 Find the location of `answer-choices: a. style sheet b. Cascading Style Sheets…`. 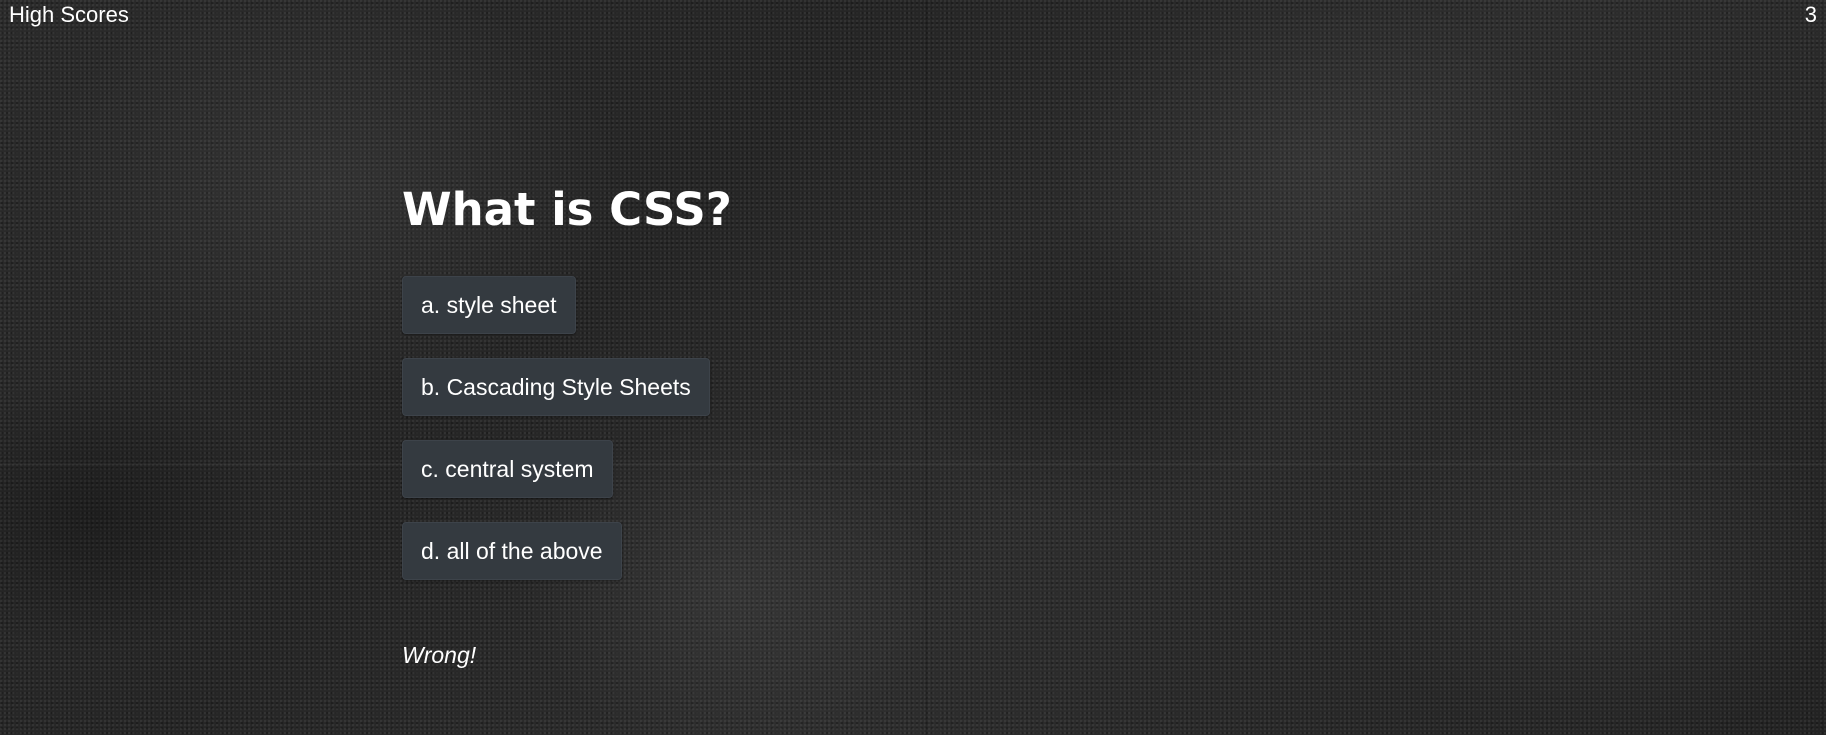

answer-choices: a. style sheet b. Cascading Style Sheets… is located at coordinates (567, 440).